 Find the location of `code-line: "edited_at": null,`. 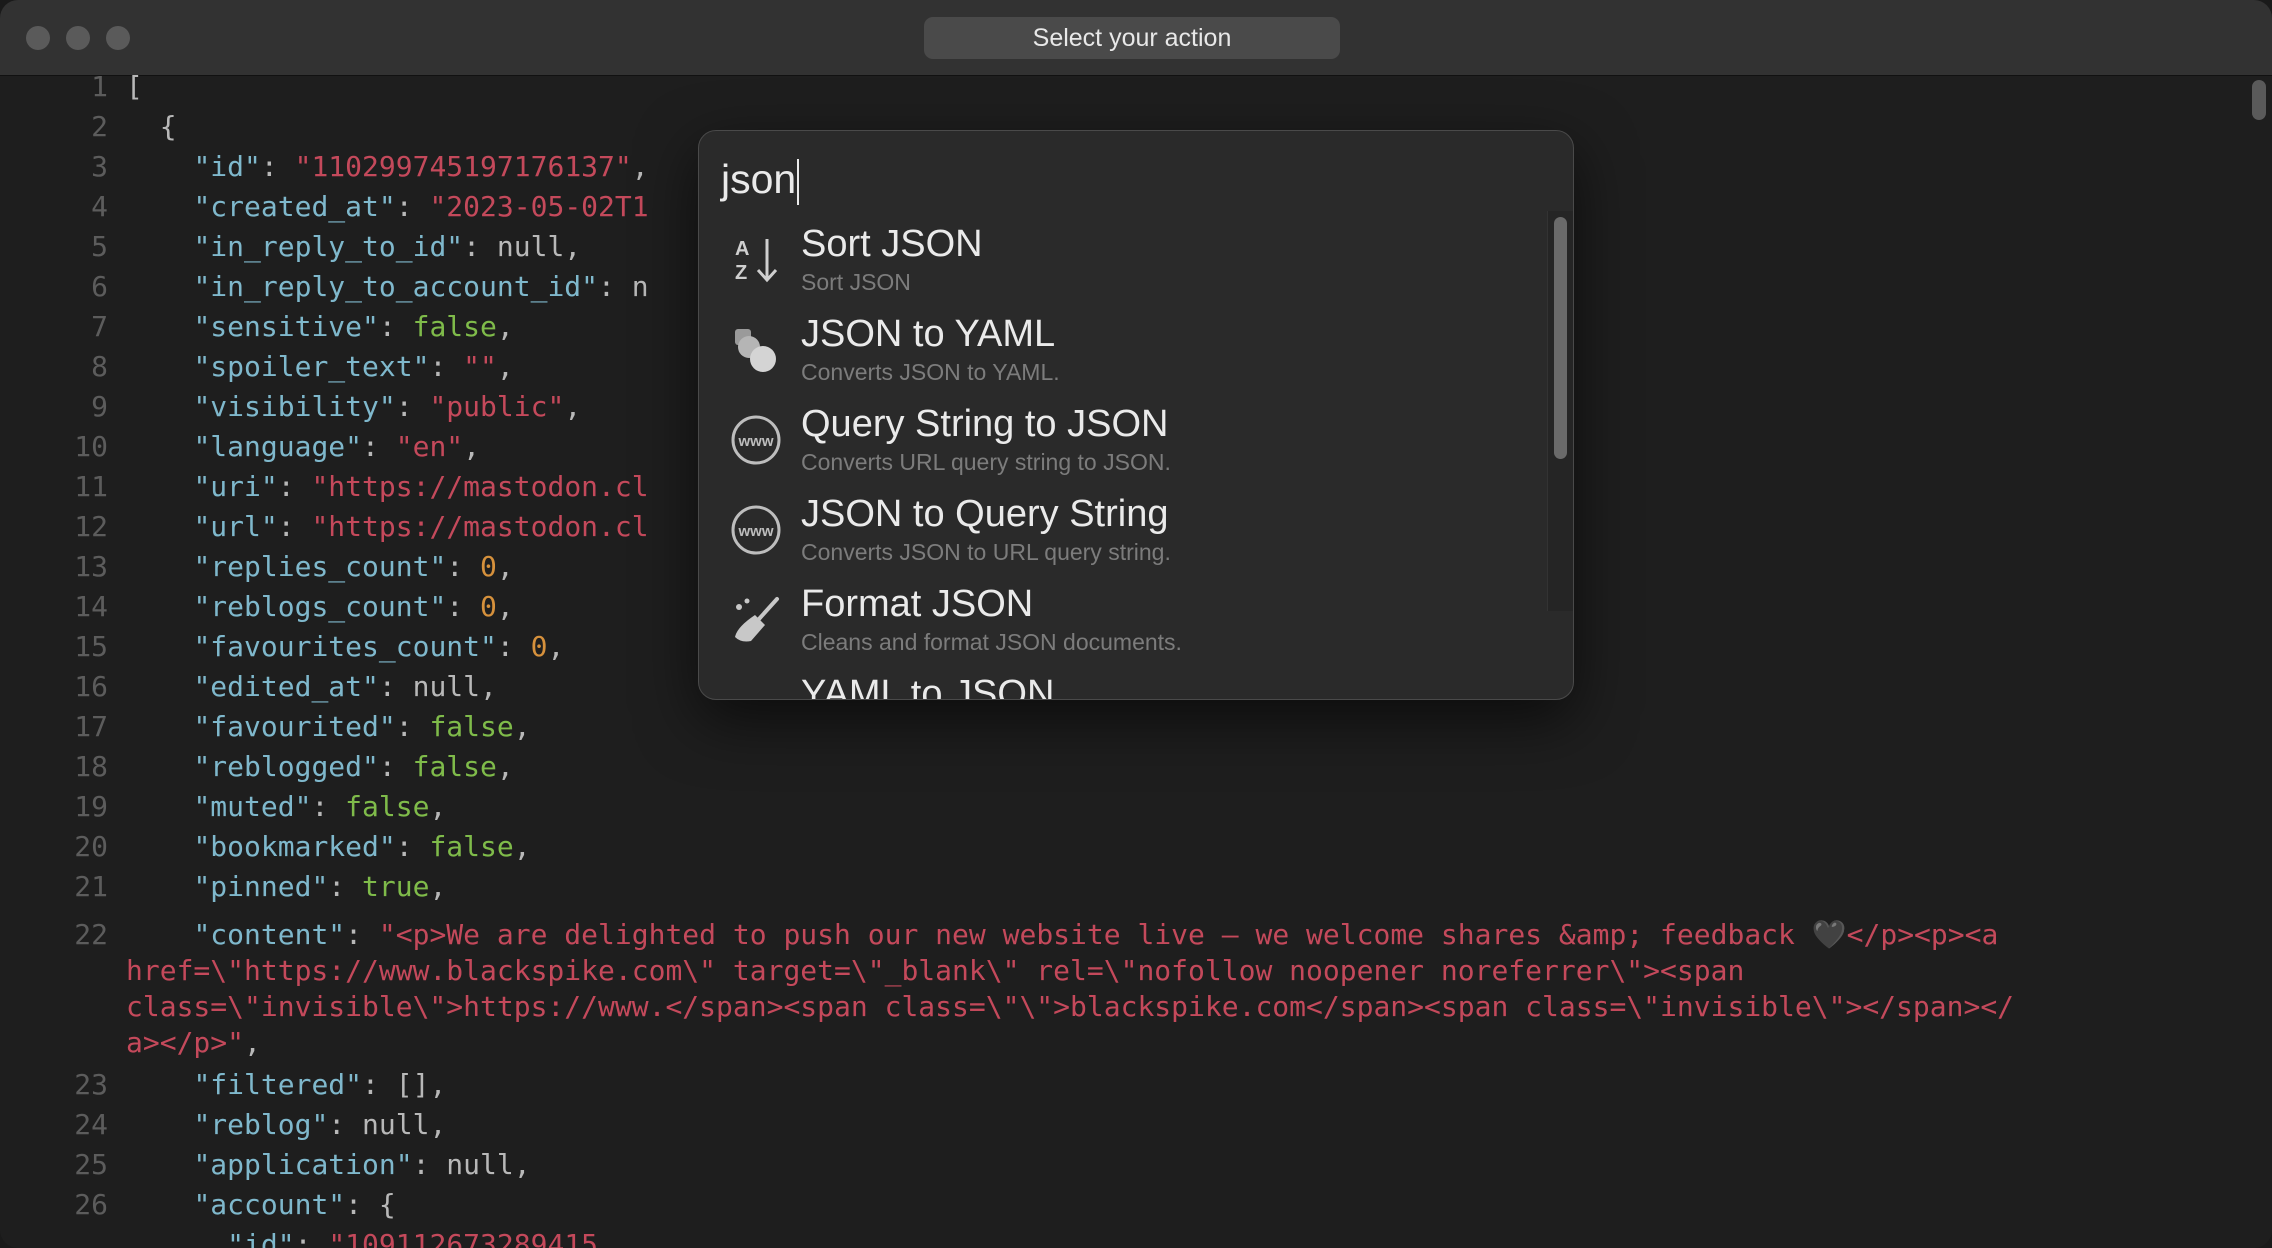

code-line: "edited_at": null, is located at coordinates (311, 686).